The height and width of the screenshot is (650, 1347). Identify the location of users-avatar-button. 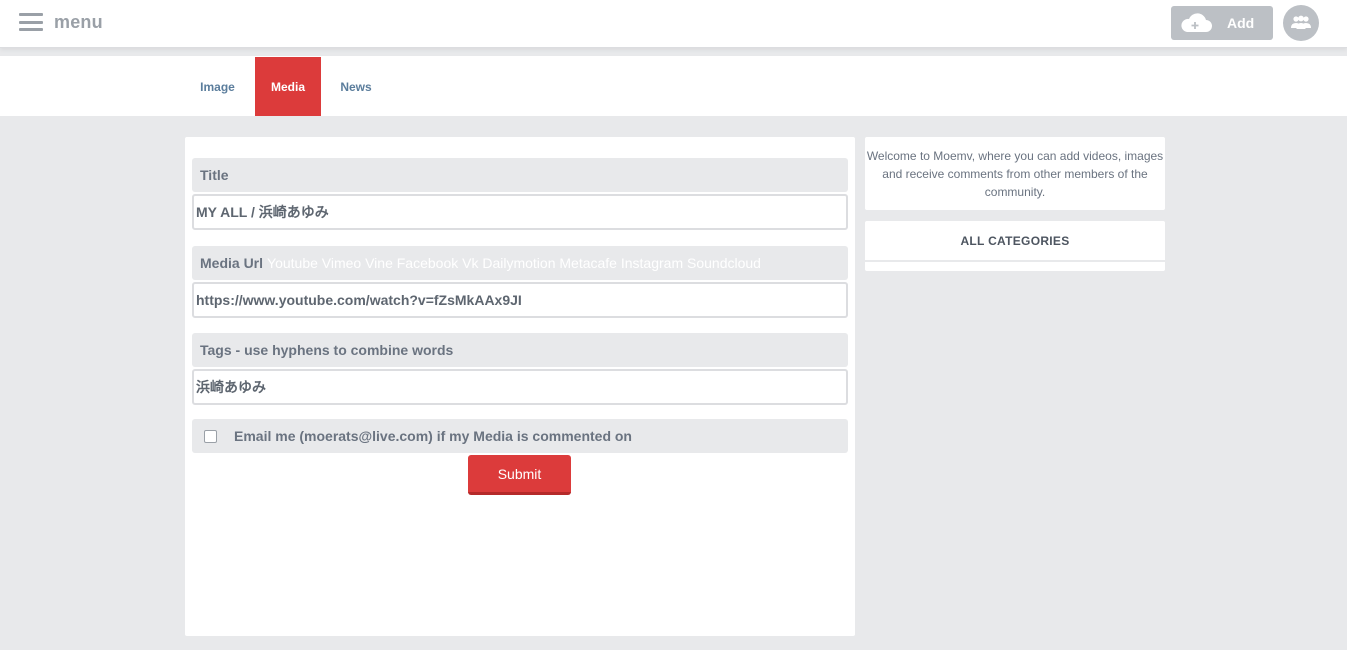
(1301, 23).